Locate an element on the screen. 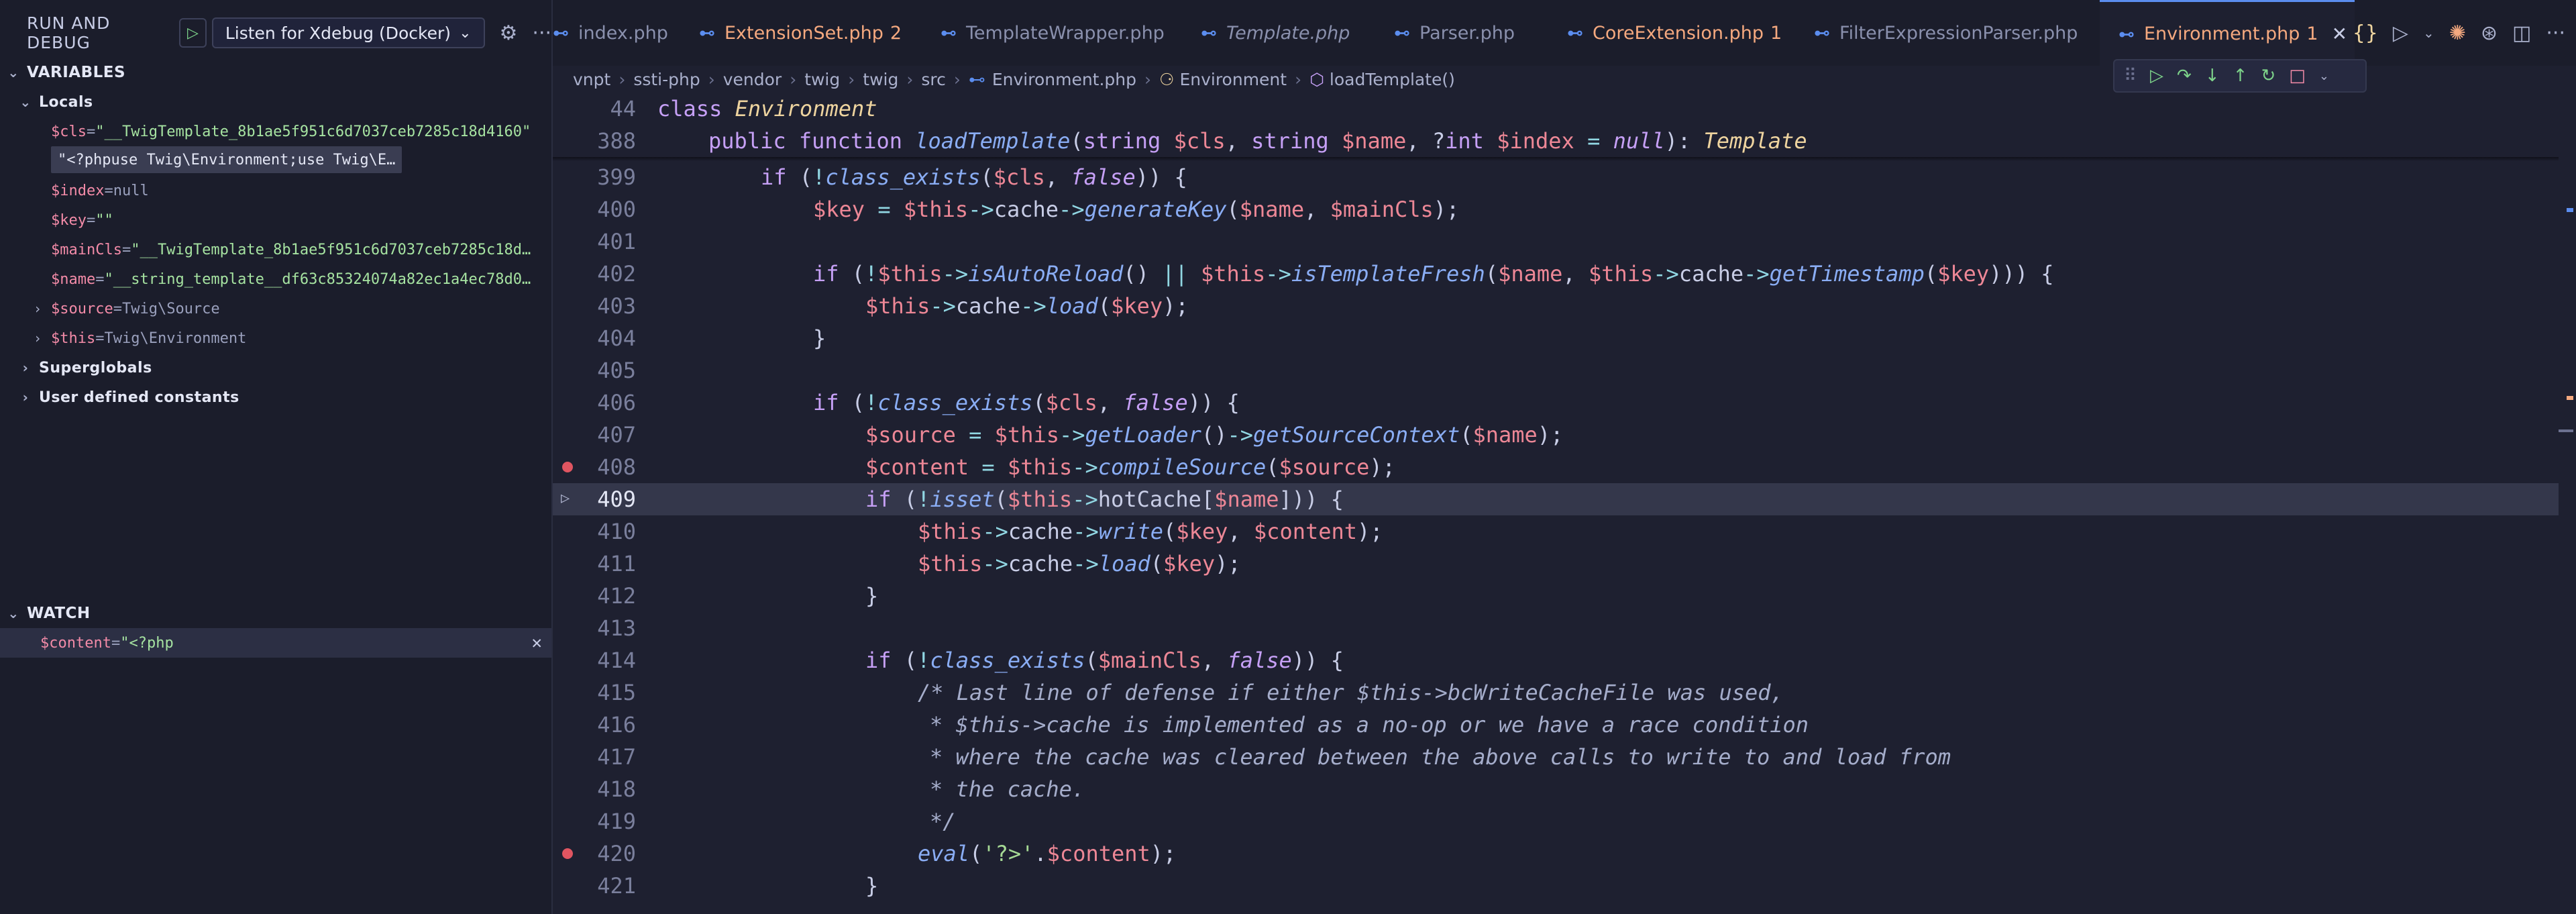  watch-expression-row: $content = "<?php ✕ is located at coordinates (275, 643).